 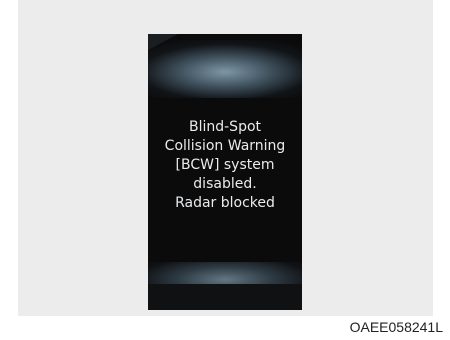 I want to click on message-line-1: Blind-Spot, so click(x=225, y=127).